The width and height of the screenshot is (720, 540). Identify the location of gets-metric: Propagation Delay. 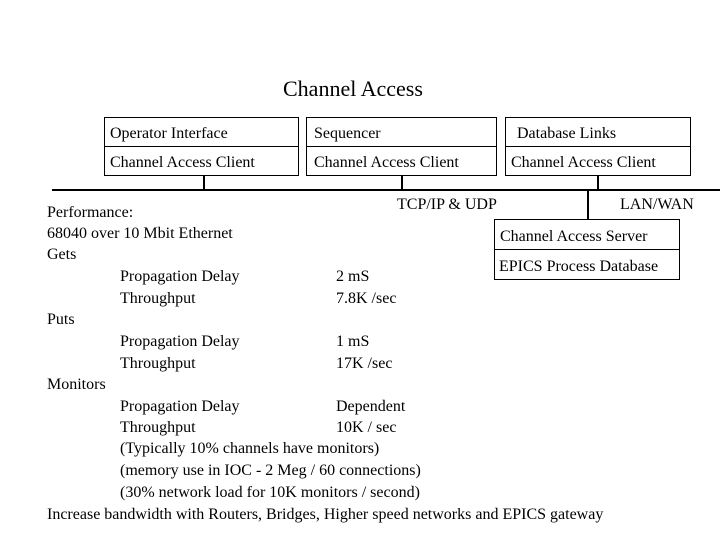
(180, 276).